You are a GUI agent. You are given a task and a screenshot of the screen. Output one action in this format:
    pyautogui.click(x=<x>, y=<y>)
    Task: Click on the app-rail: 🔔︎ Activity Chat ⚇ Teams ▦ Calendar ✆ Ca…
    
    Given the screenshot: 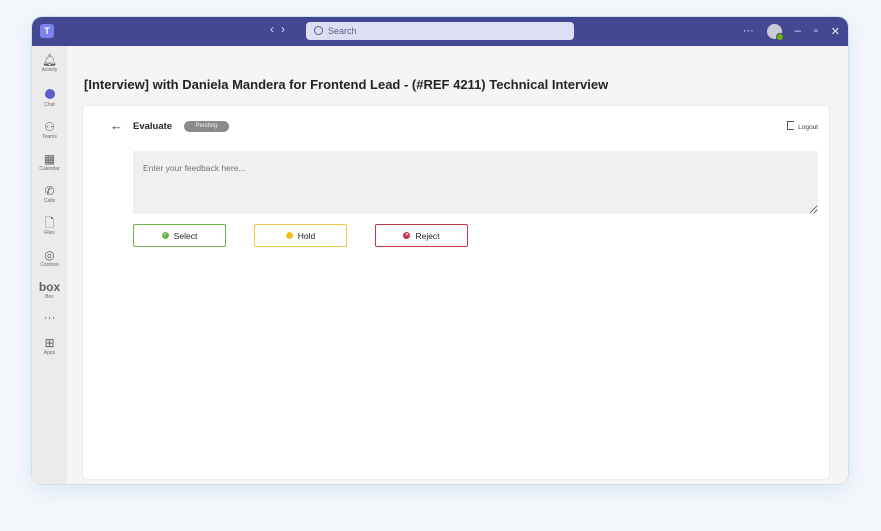 What is the action you would take?
    pyautogui.click(x=49, y=265)
    